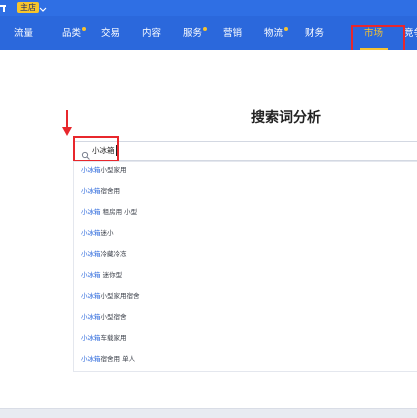 This screenshot has width=417, height=418. I want to click on nav-item-competition: 竞争, so click(410, 33).